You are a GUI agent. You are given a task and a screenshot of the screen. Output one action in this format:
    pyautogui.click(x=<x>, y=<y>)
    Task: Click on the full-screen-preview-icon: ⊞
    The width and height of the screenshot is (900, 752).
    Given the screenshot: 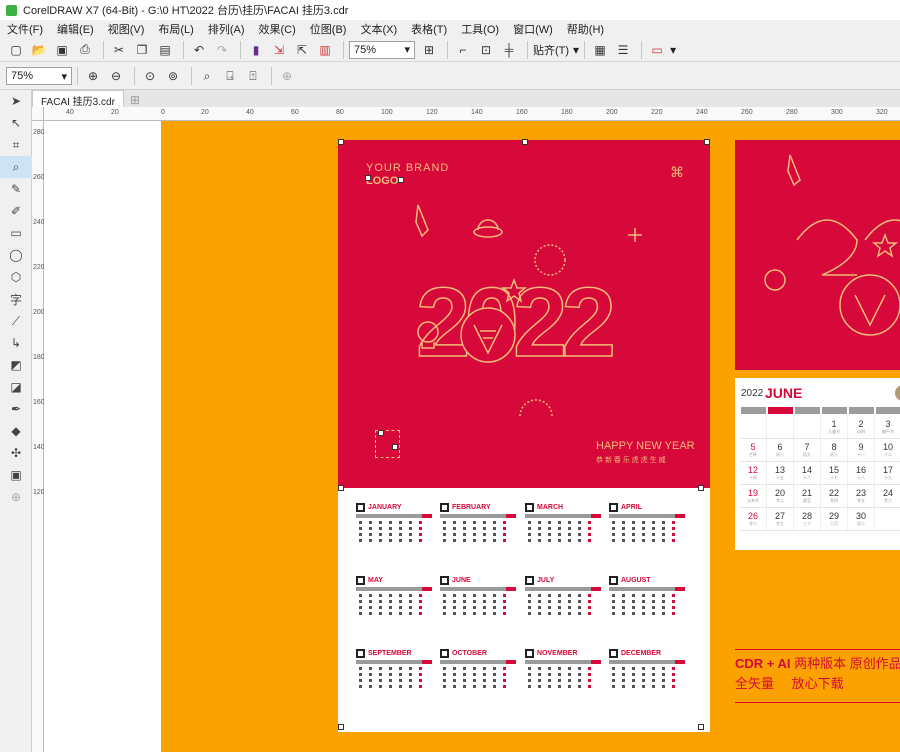 What is the action you would take?
    pyautogui.click(x=429, y=50)
    